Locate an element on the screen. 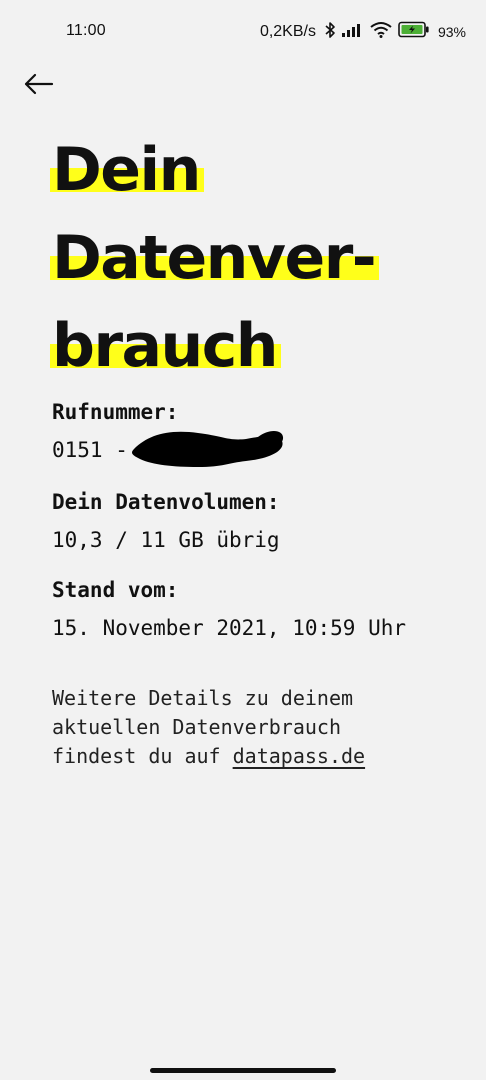 This screenshot has width=486, height=1080. details-line-3-prefix: findest du auf is located at coordinates (142, 756).